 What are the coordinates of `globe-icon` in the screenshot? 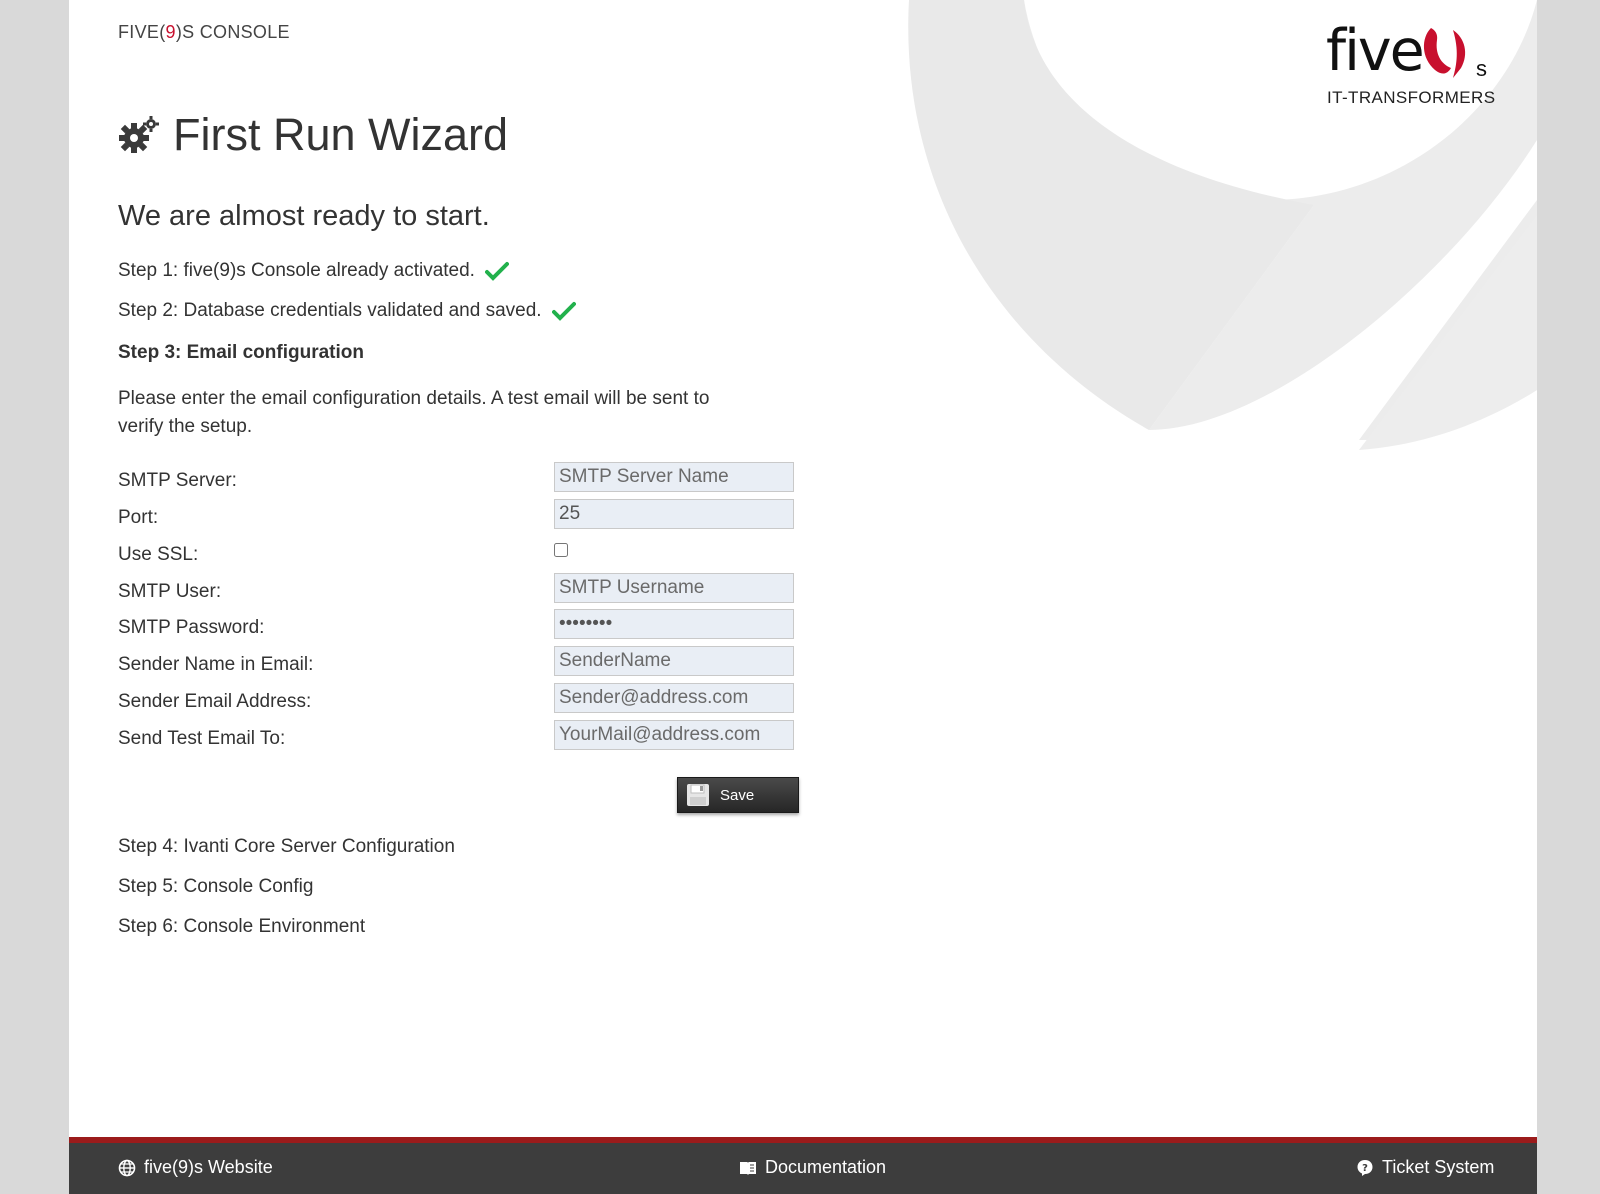 It's located at (127, 1167).